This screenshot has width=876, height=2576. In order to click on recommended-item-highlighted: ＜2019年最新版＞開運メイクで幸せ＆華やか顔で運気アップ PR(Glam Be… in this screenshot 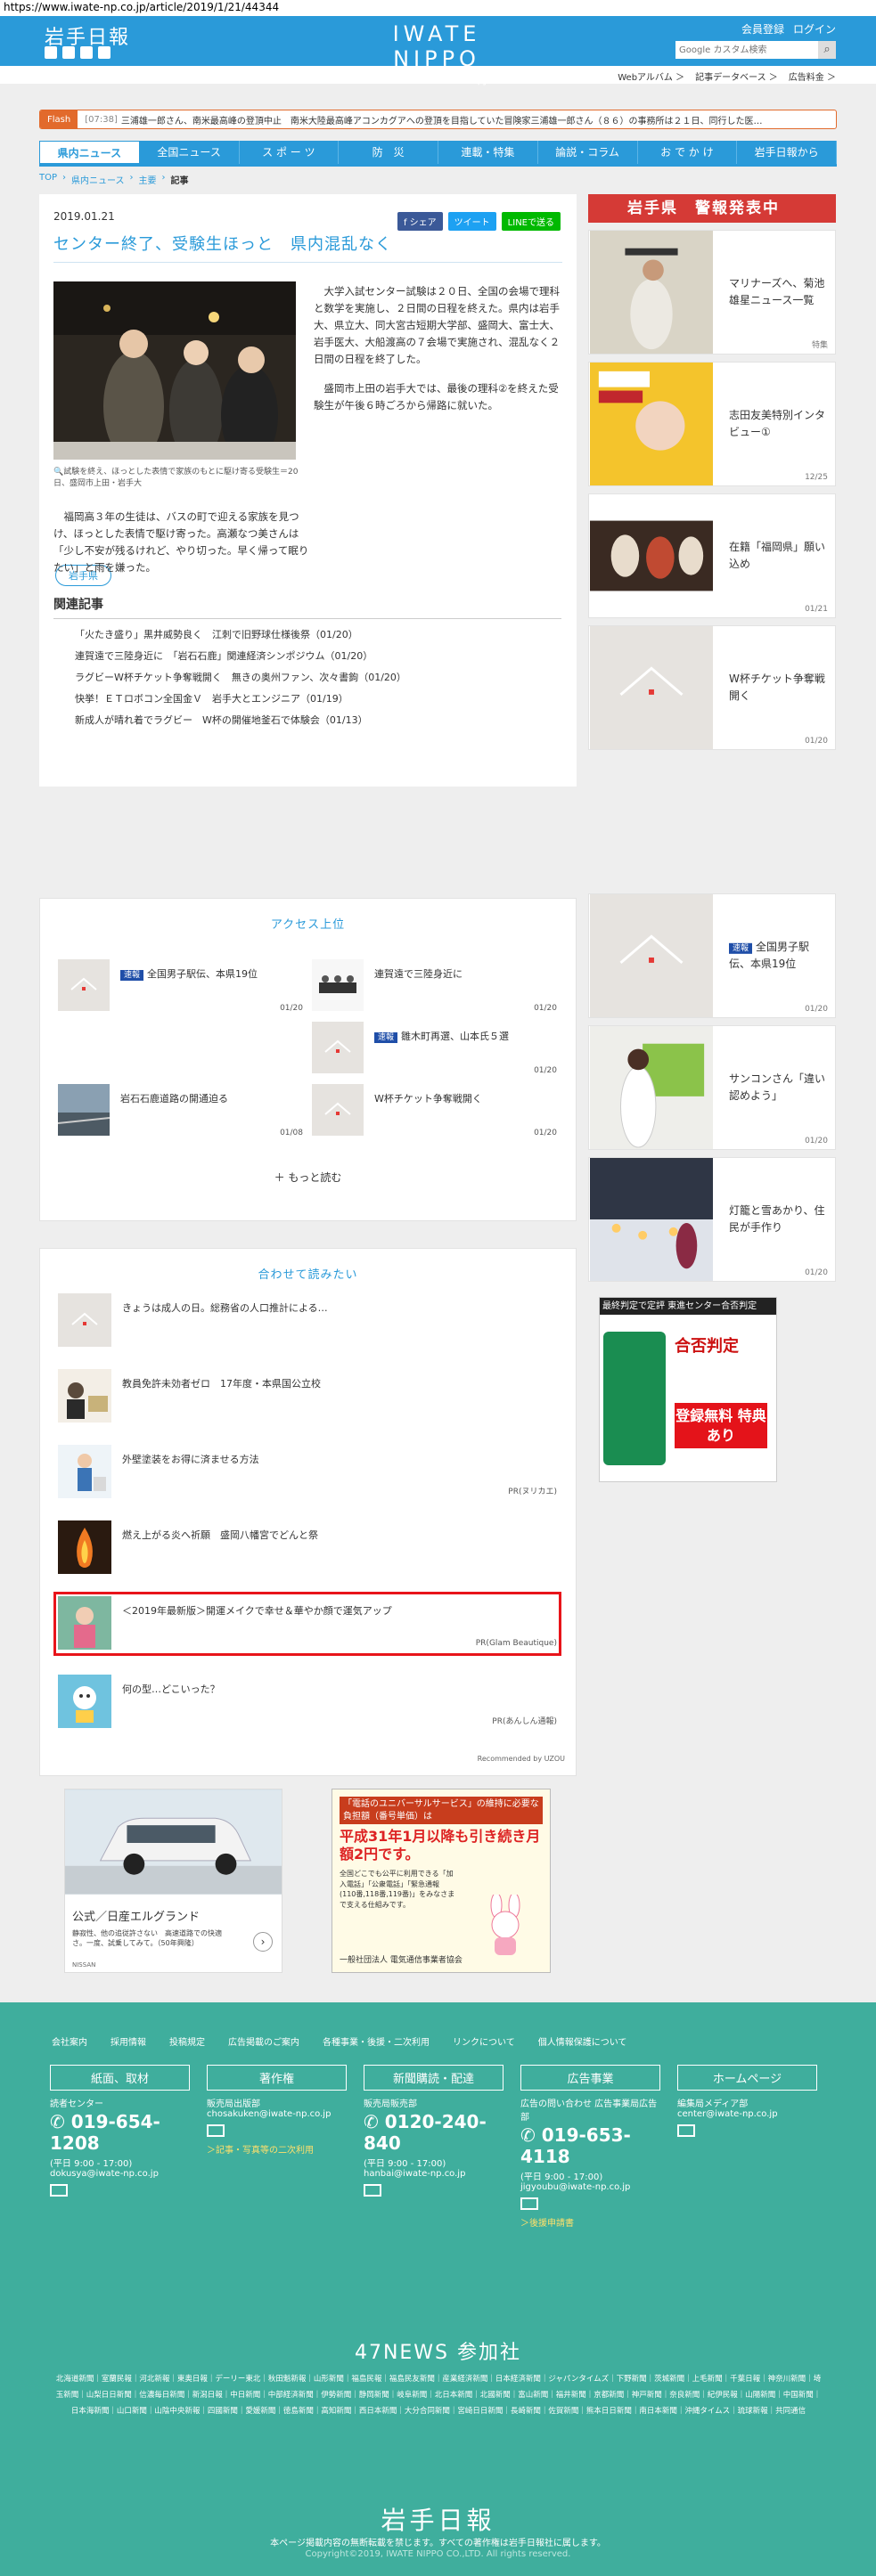, I will do `click(307, 1624)`.